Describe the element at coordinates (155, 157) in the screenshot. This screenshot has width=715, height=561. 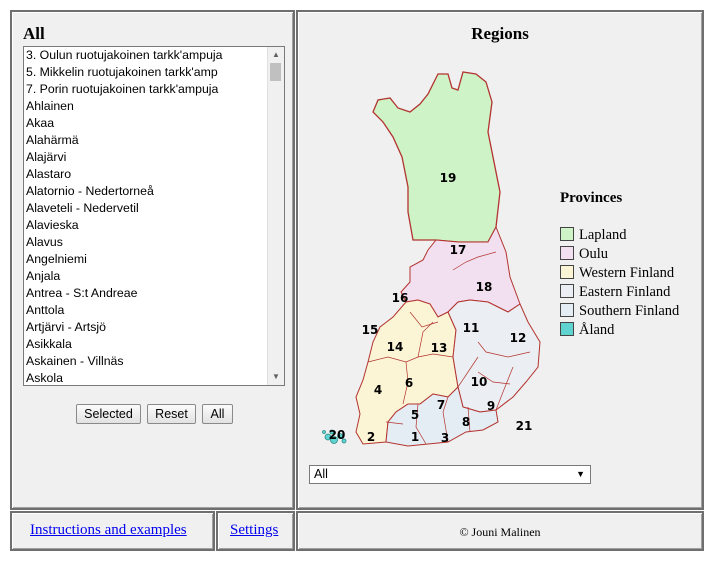
I see `list-item: Alajärvi` at that location.